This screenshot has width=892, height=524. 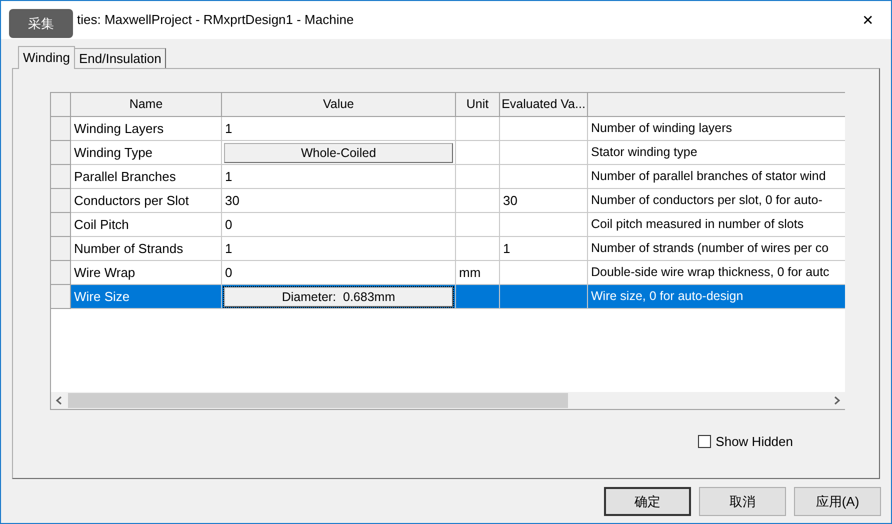 What do you see at coordinates (146, 297) in the screenshot?
I see `name-cell: Wire Size` at bounding box center [146, 297].